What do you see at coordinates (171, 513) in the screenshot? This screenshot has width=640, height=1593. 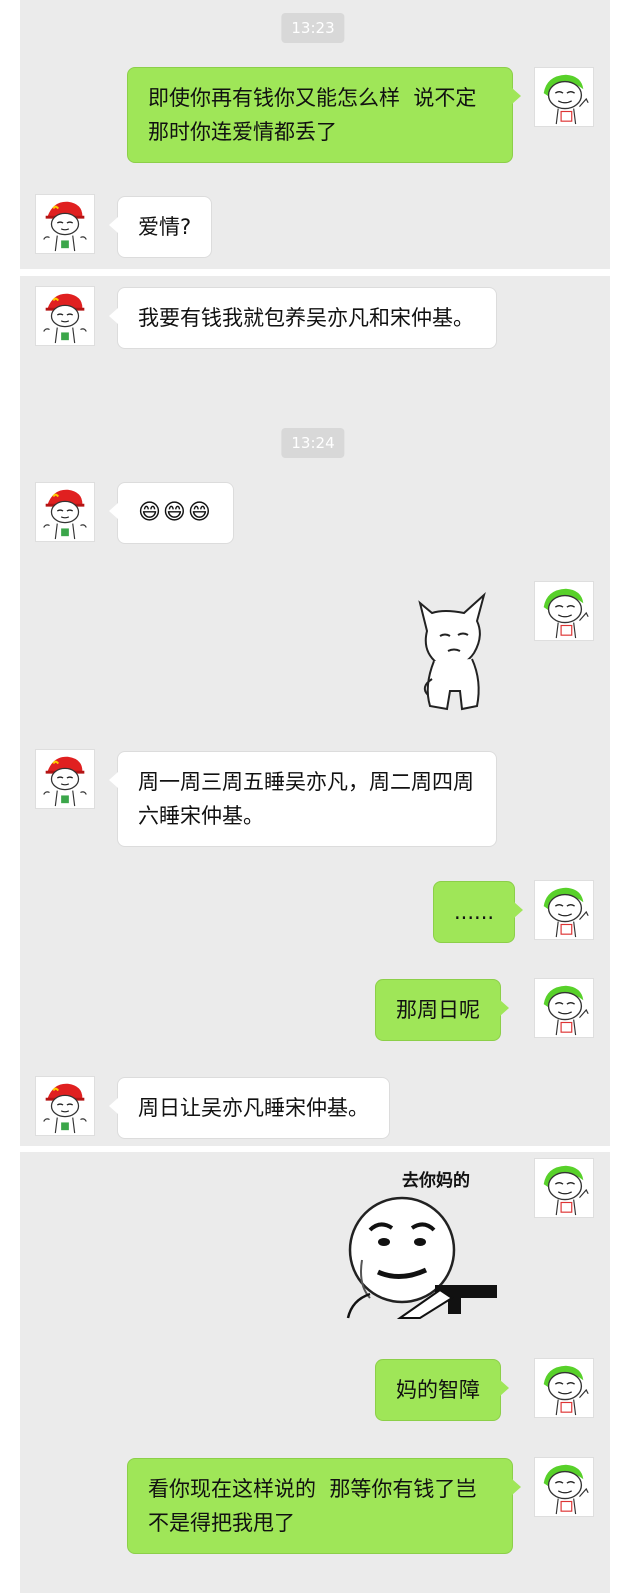 I see `message-bubble-received: 😄😄😄` at bounding box center [171, 513].